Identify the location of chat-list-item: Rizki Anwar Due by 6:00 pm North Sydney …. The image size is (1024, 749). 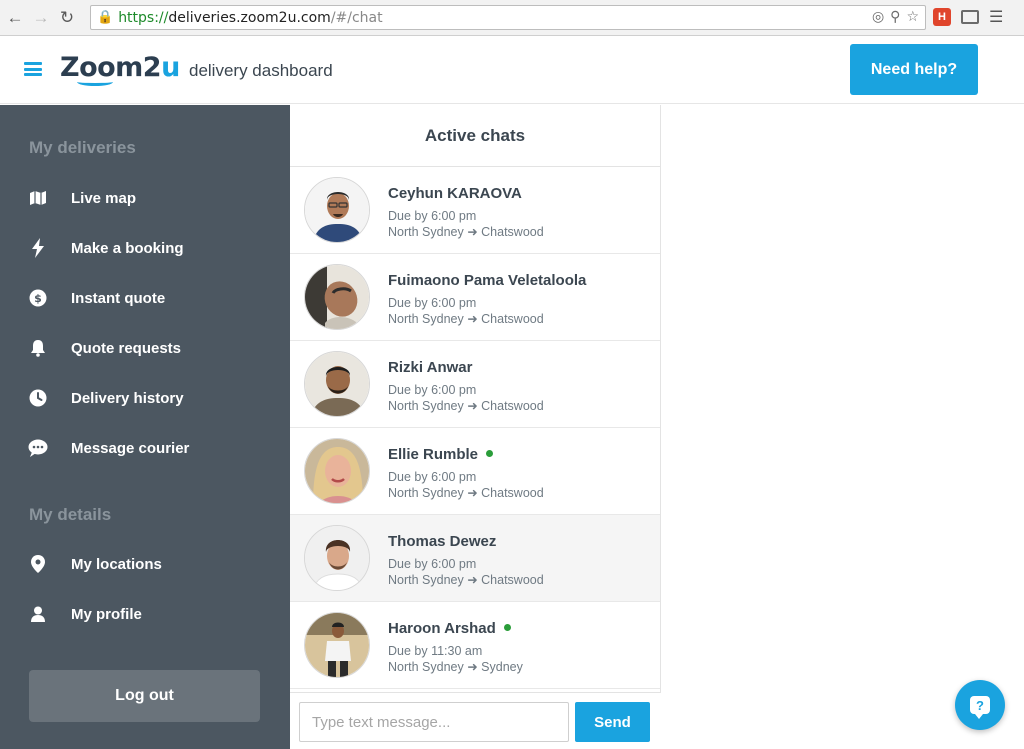
(475, 384).